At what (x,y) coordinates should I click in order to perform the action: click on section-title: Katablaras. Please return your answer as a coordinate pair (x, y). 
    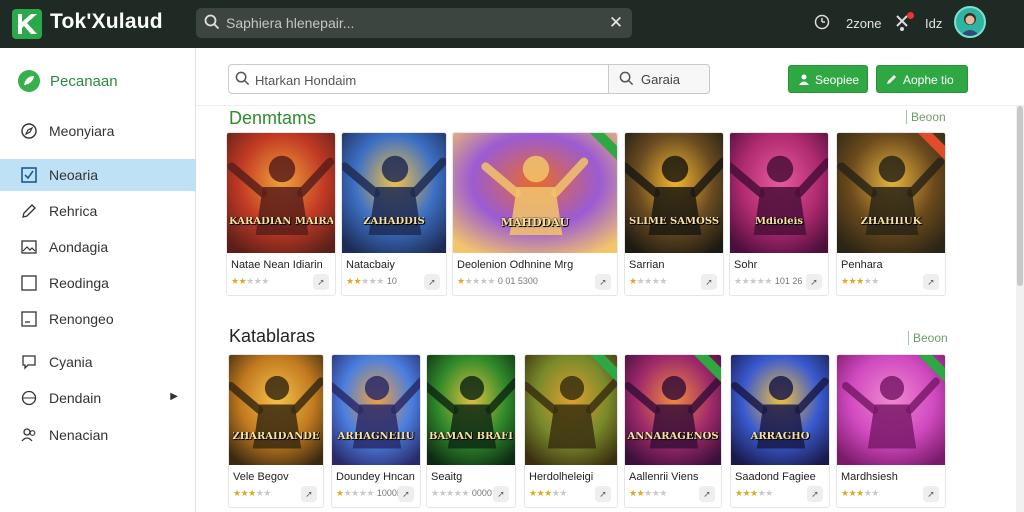
    Looking at the image, I should click on (272, 336).